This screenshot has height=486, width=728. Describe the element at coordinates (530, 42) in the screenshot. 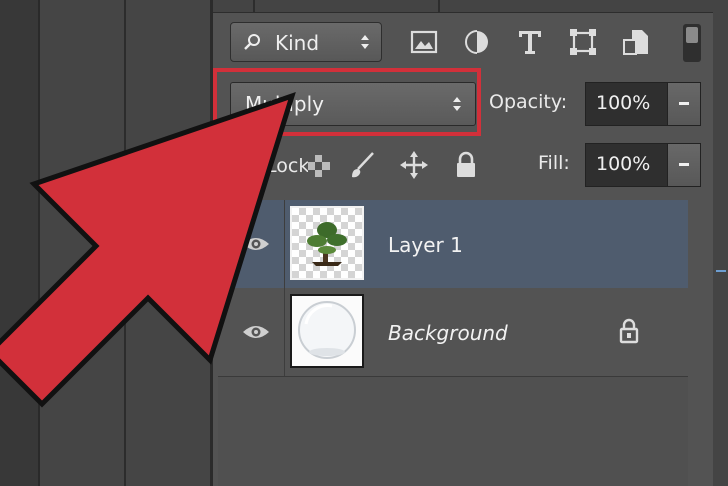

I see `type-filter-icon` at that location.